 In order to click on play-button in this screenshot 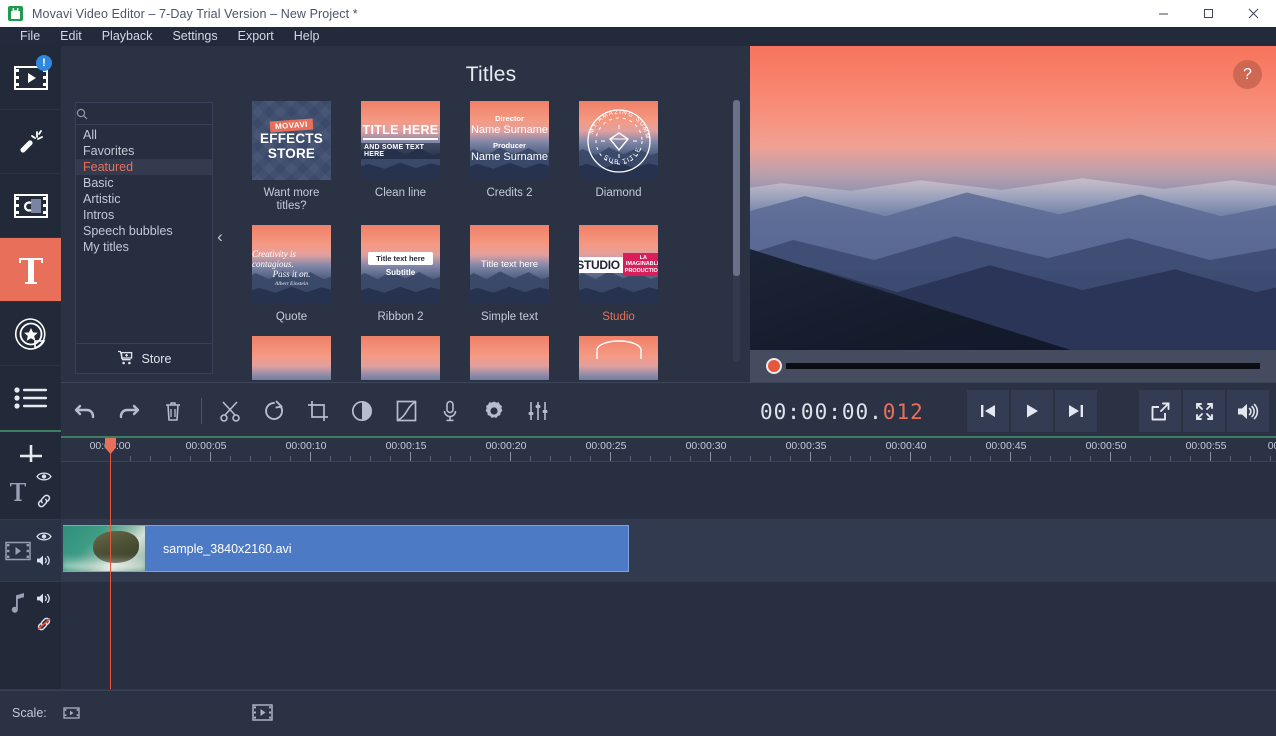, I will do `click(1032, 411)`.